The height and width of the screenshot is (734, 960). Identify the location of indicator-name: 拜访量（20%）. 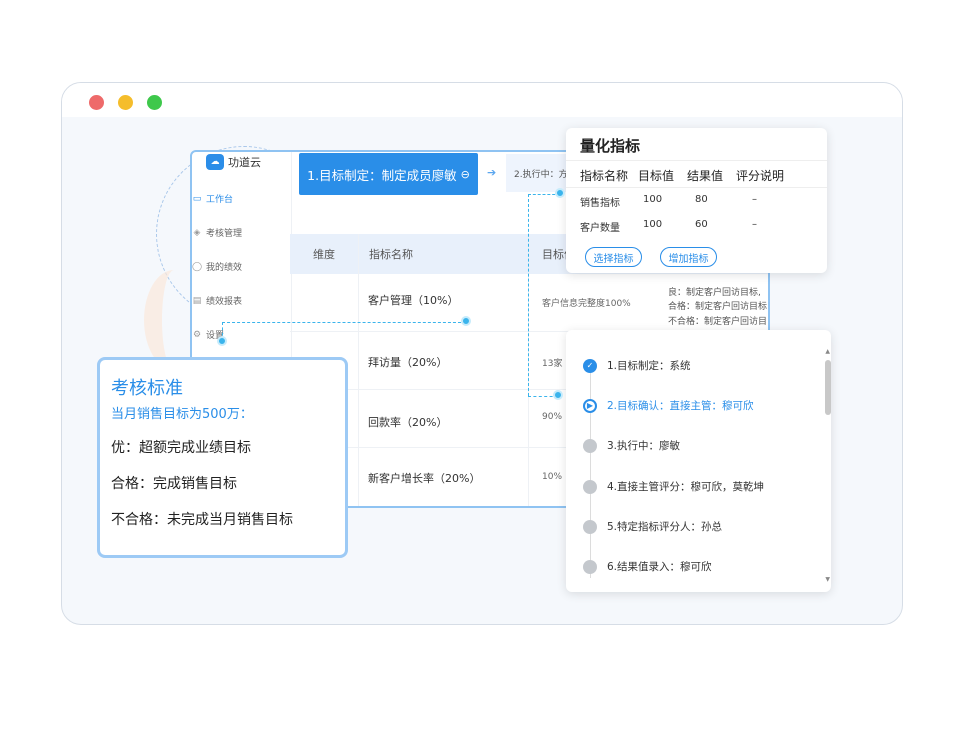
(408, 362).